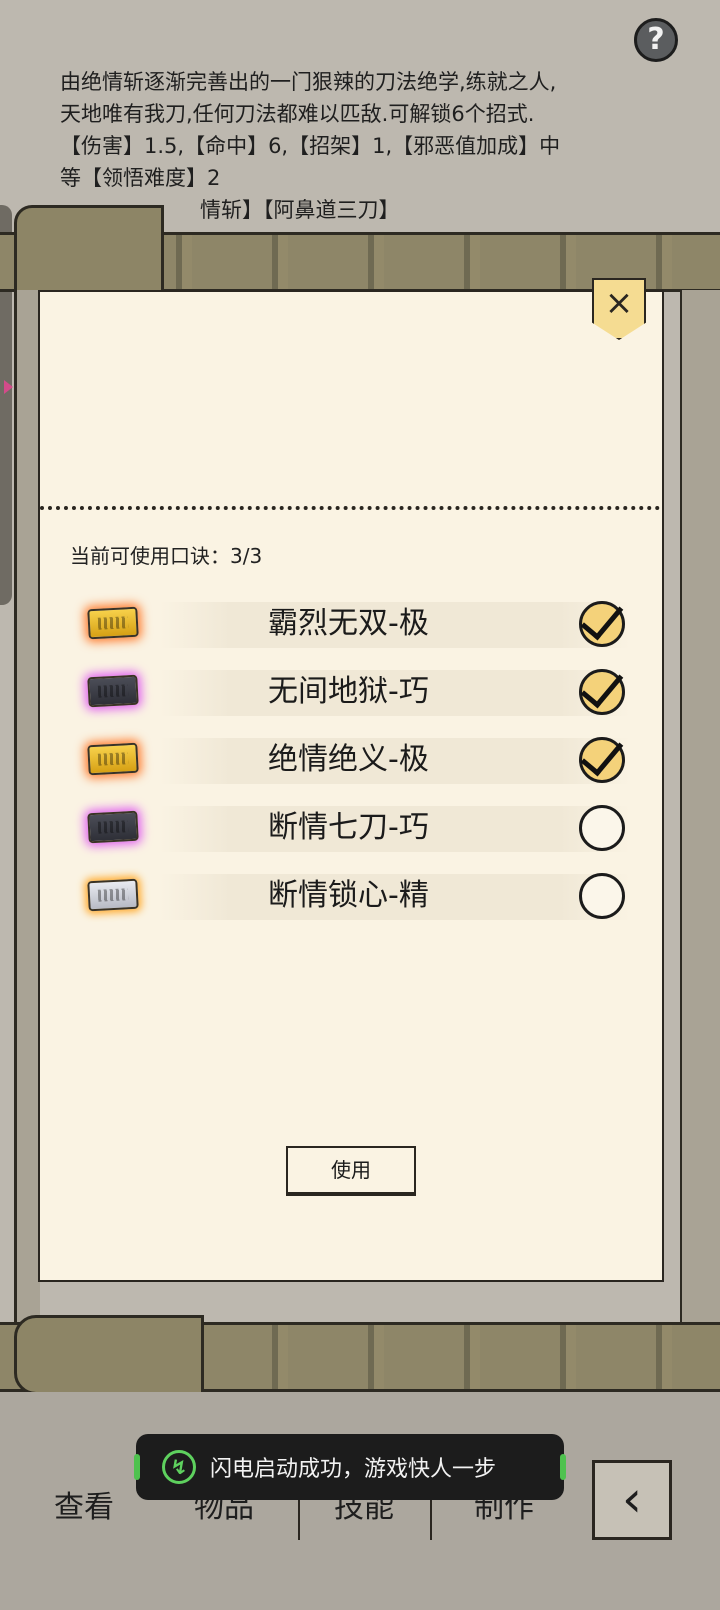  Describe the element at coordinates (360, 1355) in the screenshot. I see `scroll-rod-bottom` at that location.